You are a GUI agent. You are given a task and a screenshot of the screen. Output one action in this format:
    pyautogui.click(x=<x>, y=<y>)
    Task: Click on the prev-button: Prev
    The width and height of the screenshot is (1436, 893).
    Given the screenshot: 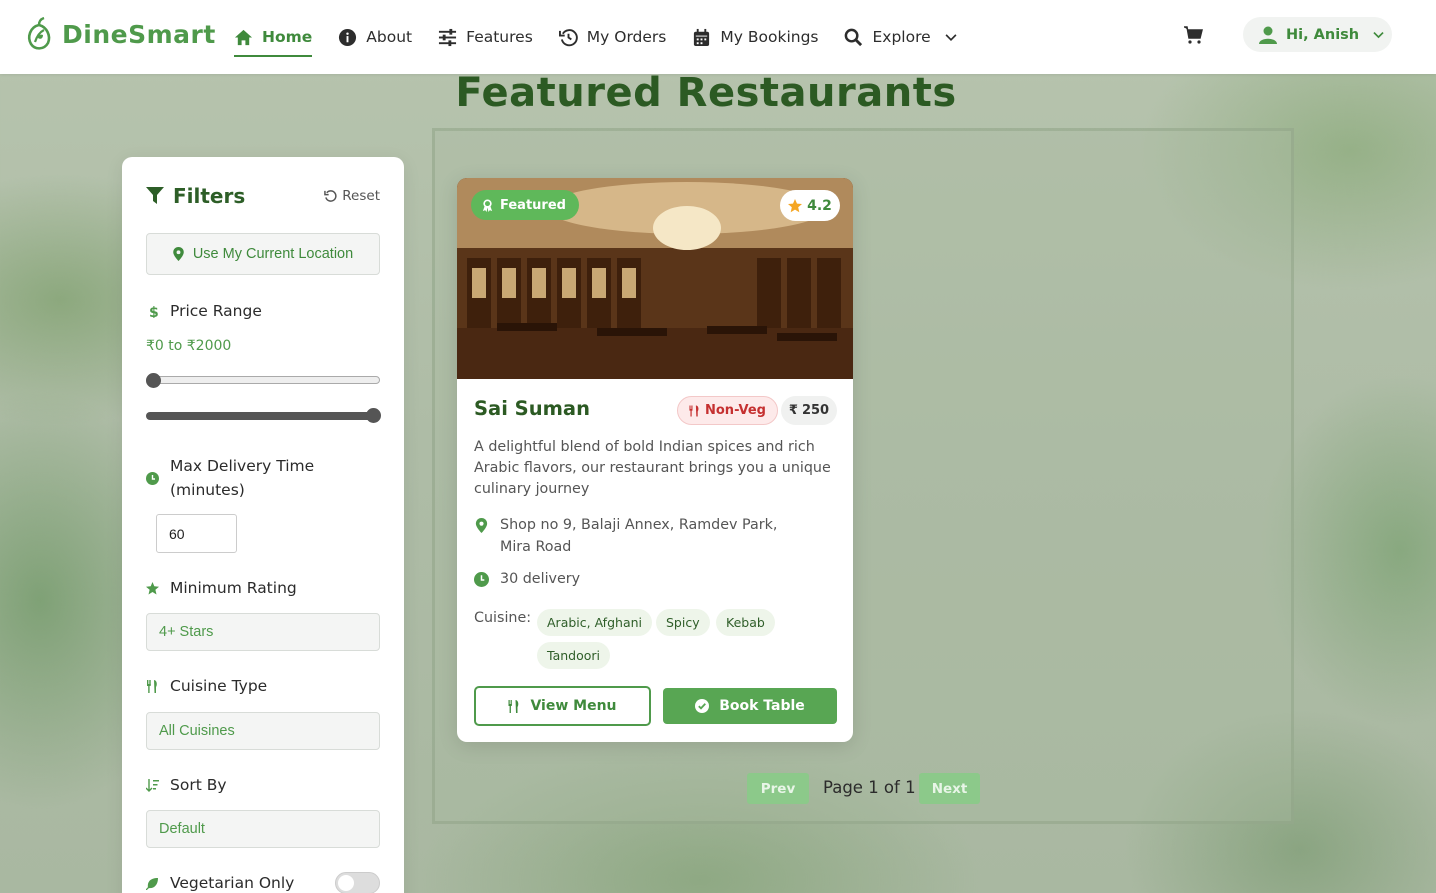 What is the action you would take?
    pyautogui.click(x=778, y=788)
    